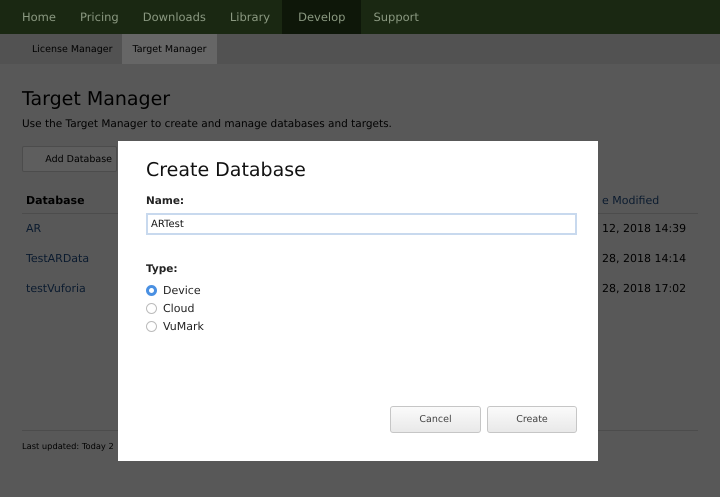  I want to click on radio-label: VuMark, so click(183, 326).